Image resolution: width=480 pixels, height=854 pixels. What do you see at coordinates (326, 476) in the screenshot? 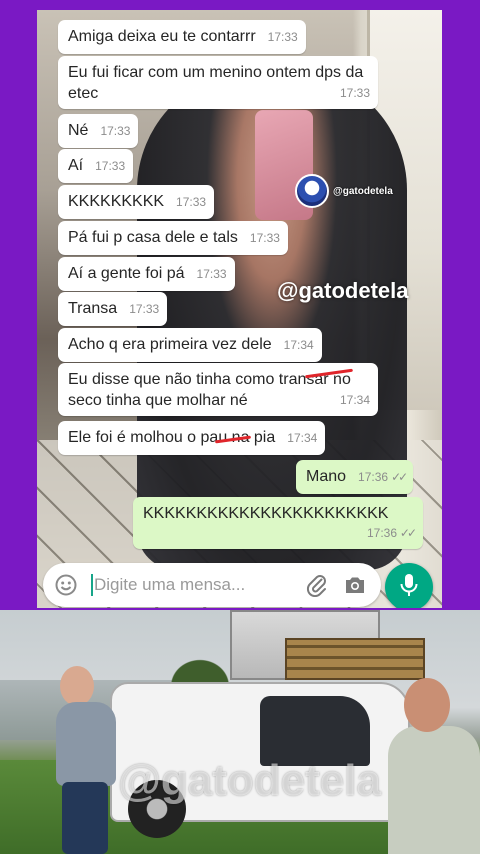
I see `message-text: Mano` at bounding box center [326, 476].